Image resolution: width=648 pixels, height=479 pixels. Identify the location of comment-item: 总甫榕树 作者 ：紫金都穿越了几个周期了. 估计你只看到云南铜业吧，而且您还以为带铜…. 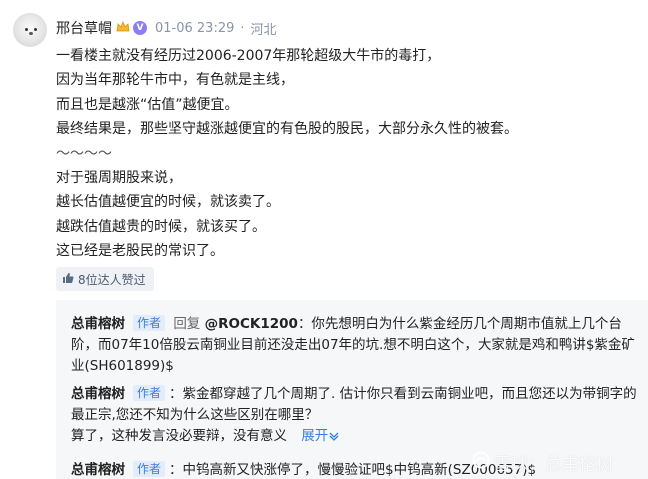
(356, 416).